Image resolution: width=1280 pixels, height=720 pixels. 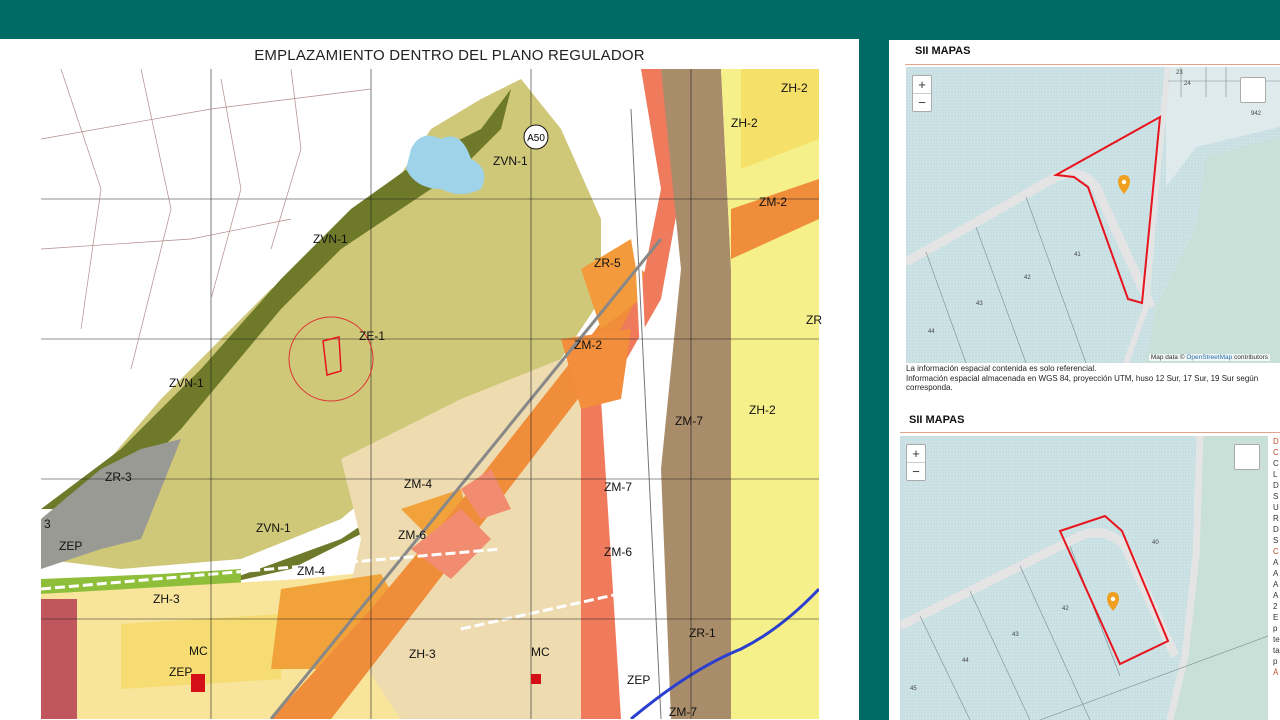 I want to click on lot-number: 41, so click(x=1077, y=255).